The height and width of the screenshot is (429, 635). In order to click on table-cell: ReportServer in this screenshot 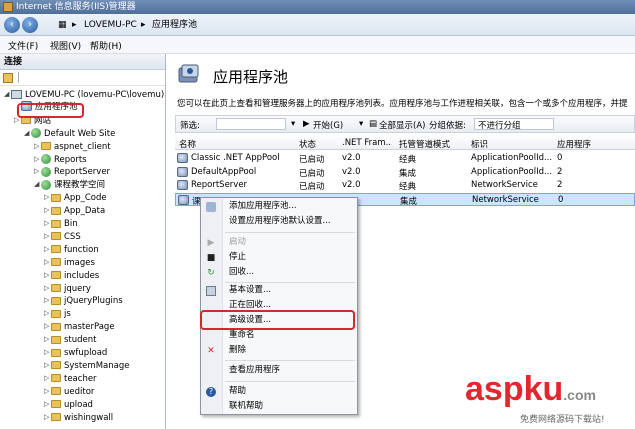, I will do `click(219, 185)`.